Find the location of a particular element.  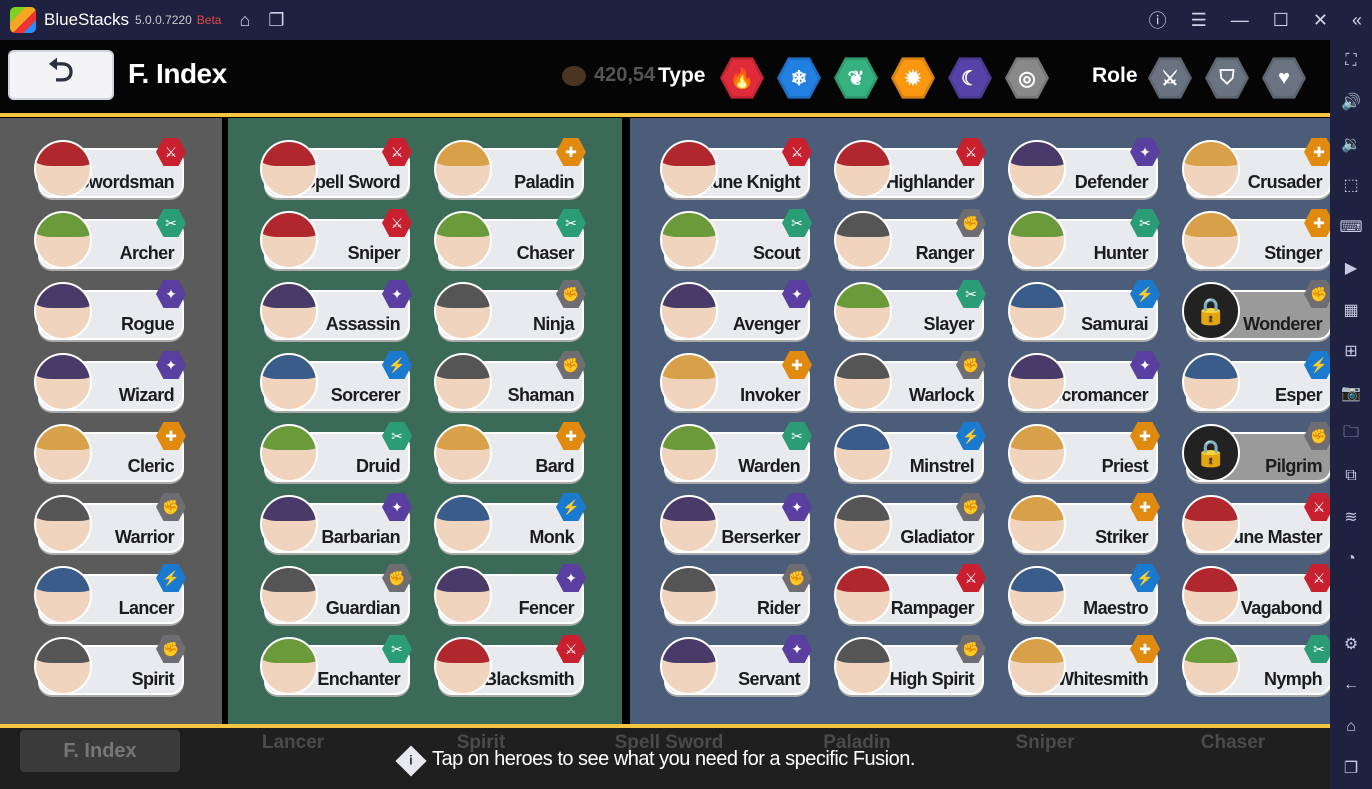

hero-card-gladiator: Gladiator ✊ is located at coordinates (910, 524).